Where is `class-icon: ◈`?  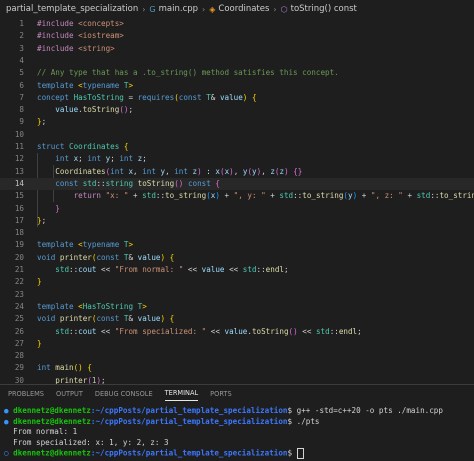 class-icon: ◈ is located at coordinates (212, 9).